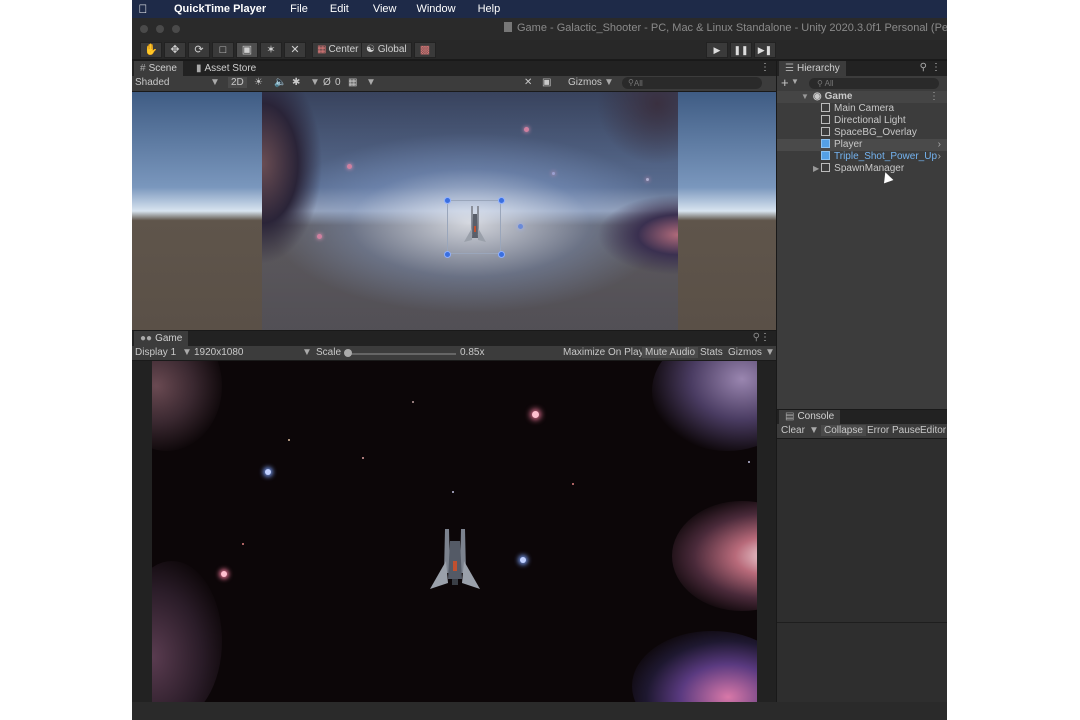  Describe the element at coordinates (862, 169) in the screenshot. I see `hierarchy-item-spawn-manager: ▶ SpawnManager` at that location.